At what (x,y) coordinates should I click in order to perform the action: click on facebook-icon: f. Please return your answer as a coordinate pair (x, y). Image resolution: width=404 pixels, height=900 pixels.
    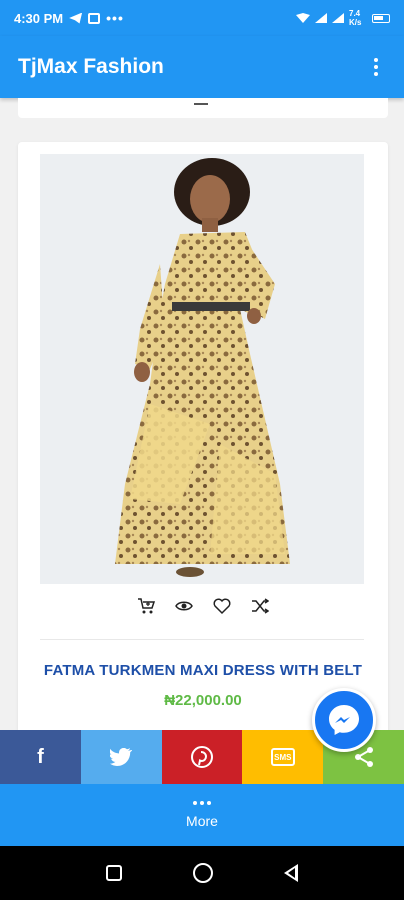
    Looking at the image, I should click on (40, 756).